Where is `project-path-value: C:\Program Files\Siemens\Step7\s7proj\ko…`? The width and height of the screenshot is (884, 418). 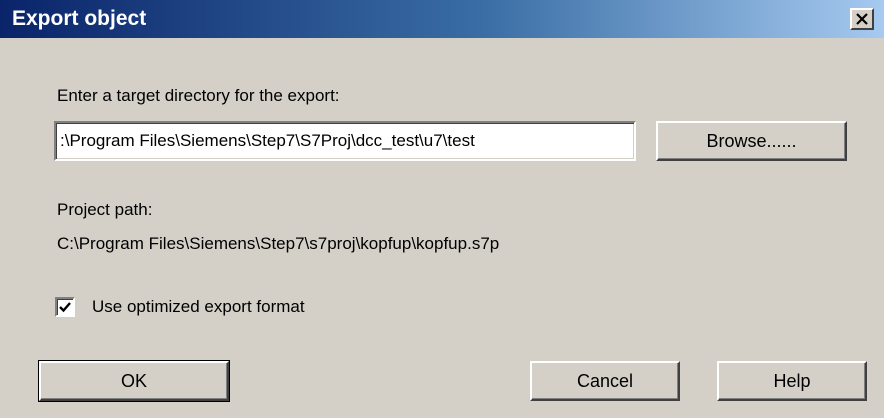 project-path-value: C:\Program Files\Siemens\Step7\s7proj\ko… is located at coordinates (278, 243).